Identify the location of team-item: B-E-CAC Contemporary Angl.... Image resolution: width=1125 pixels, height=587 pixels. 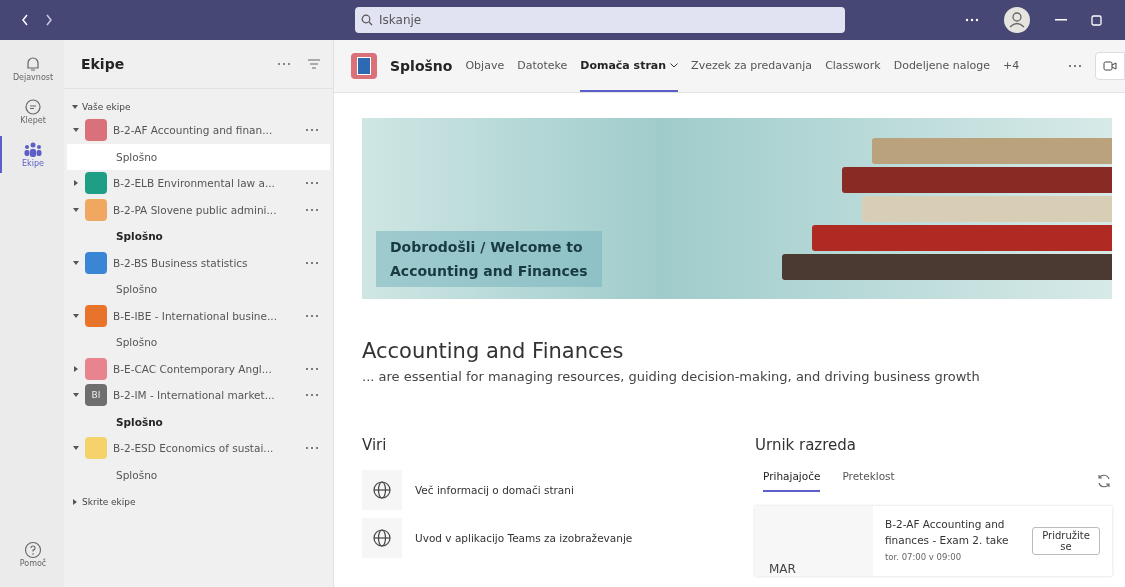
(198, 368).